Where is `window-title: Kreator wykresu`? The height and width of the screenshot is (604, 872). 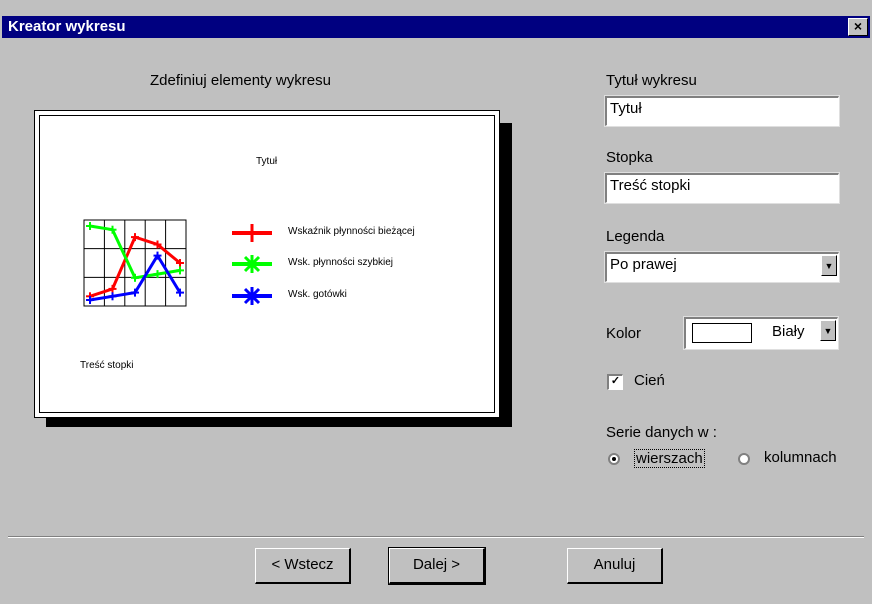
window-title: Kreator wykresu is located at coordinates (67, 26).